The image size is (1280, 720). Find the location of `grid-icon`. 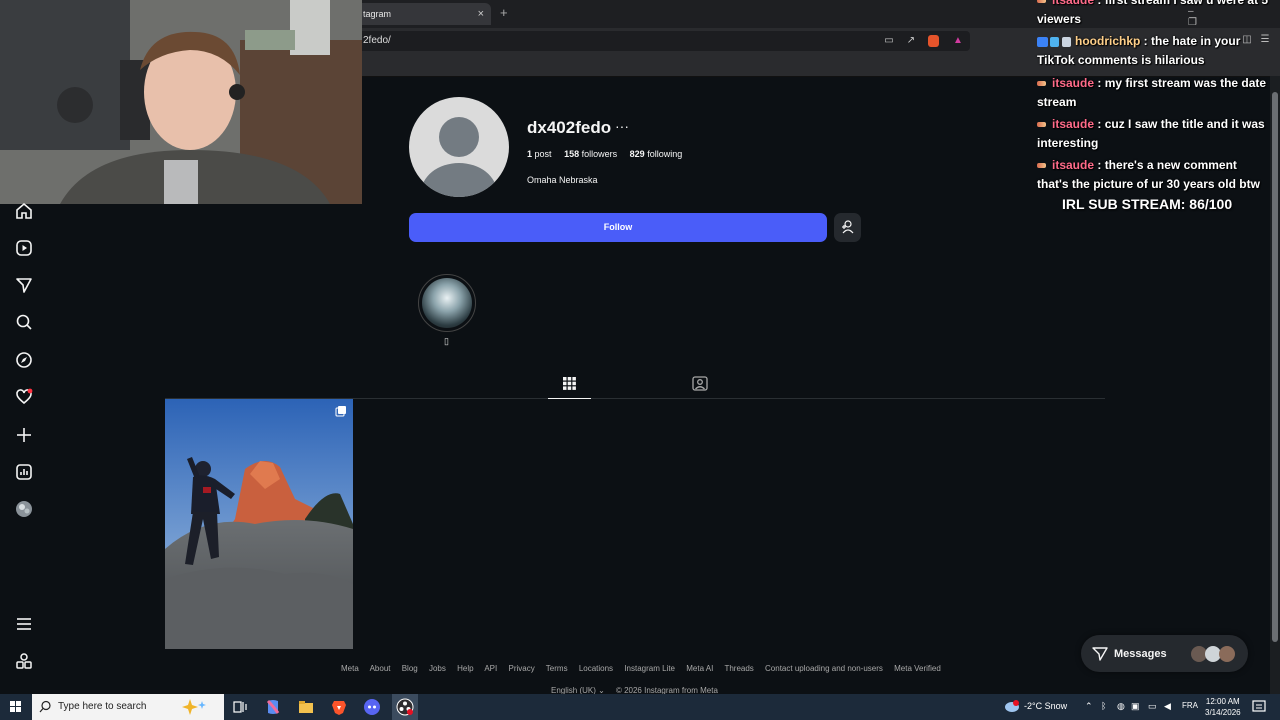

grid-icon is located at coordinates (569, 383).